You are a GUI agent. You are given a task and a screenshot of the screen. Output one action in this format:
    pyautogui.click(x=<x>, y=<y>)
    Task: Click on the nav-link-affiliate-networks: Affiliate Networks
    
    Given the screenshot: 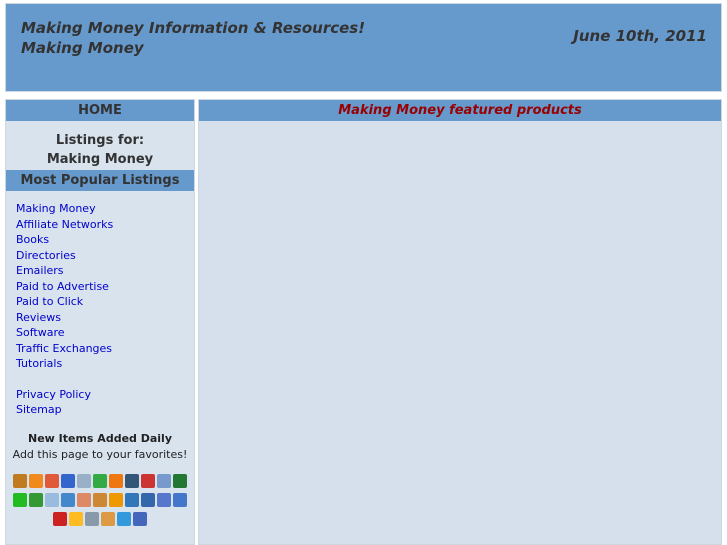 What is the action you would take?
    pyautogui.click(x=64, y=224)
    